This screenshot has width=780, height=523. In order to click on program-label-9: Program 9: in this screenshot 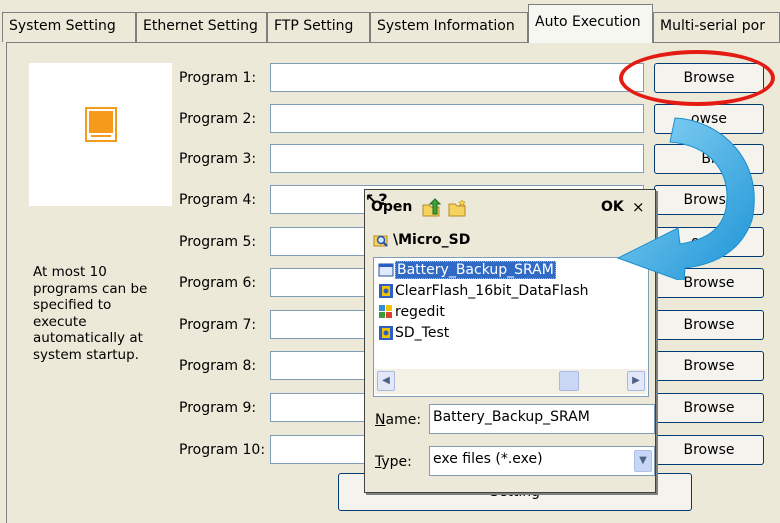, I will do `click(218, 408)`.